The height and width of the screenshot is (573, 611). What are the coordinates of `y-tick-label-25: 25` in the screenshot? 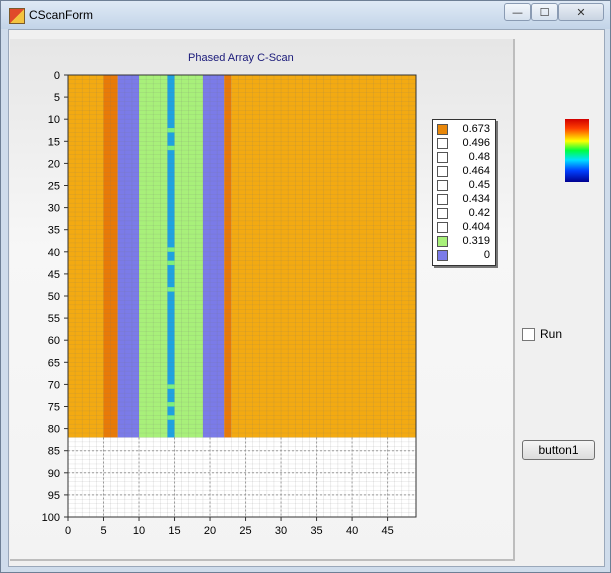 It's located at (54, 187).